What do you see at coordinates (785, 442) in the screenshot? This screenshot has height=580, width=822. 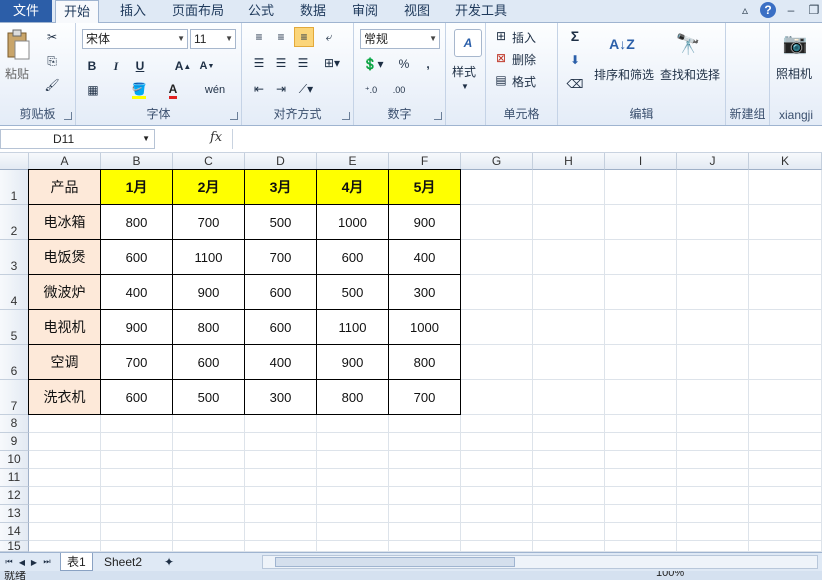 I see `cell-k9` at bounding box center [785, 442].